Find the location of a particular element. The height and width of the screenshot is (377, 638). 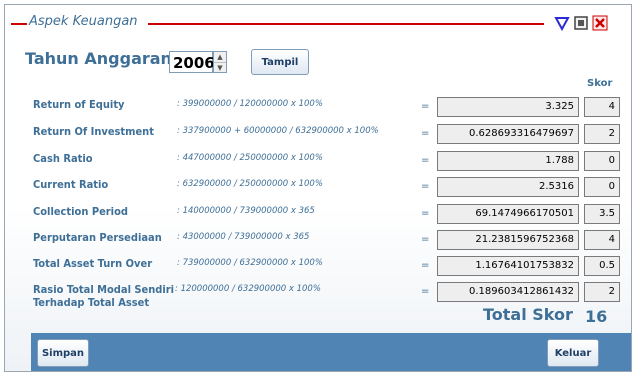

spin-up-icon: ▲ is located at coordinates (220, 57).